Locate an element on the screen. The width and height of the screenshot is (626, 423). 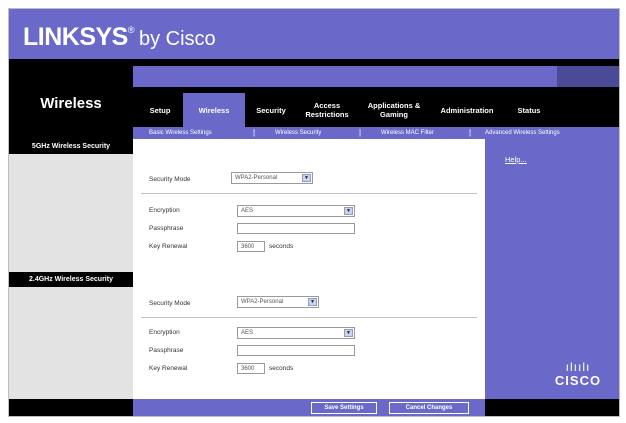
cisco-bars-icon: ılıılı is located at coordinates (578, 367).